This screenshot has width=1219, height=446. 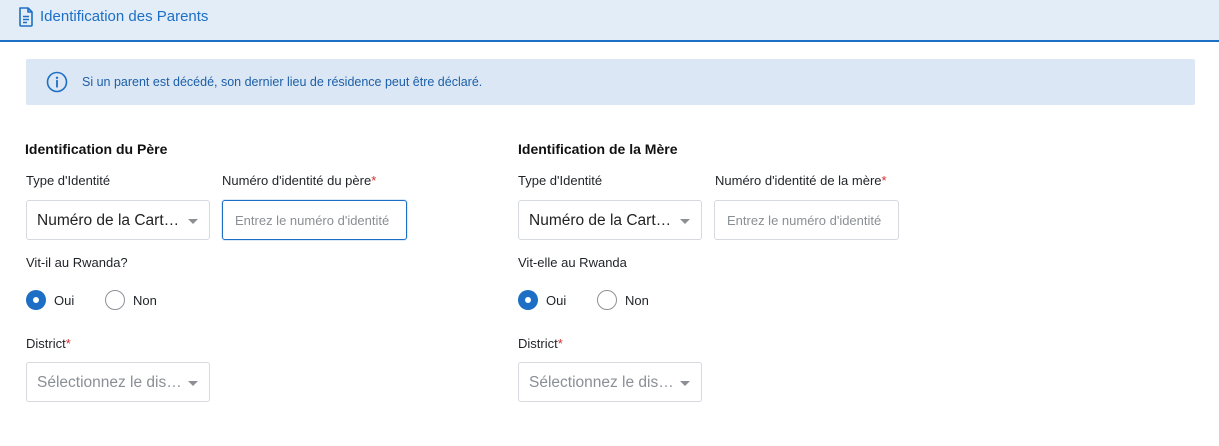 I want to click on mother-id-type-select: Numéro de la Carte d'Identité, so click(x=610, y=220).